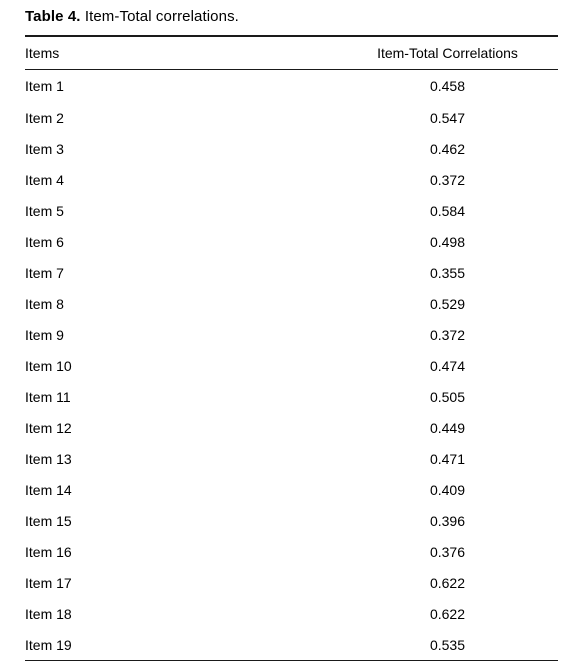  I want to click on table-row: Item 10 0.474, so click(291, 365).